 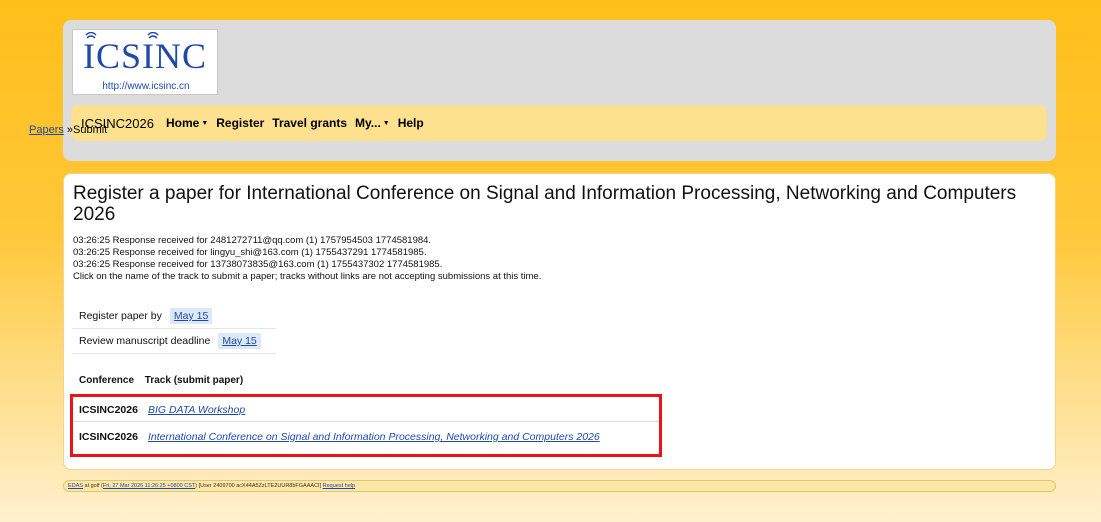 What do you see at coordinates (411, 123) in the screenshot?
I see `nav-help: Help` at bounding box center [411, 123].